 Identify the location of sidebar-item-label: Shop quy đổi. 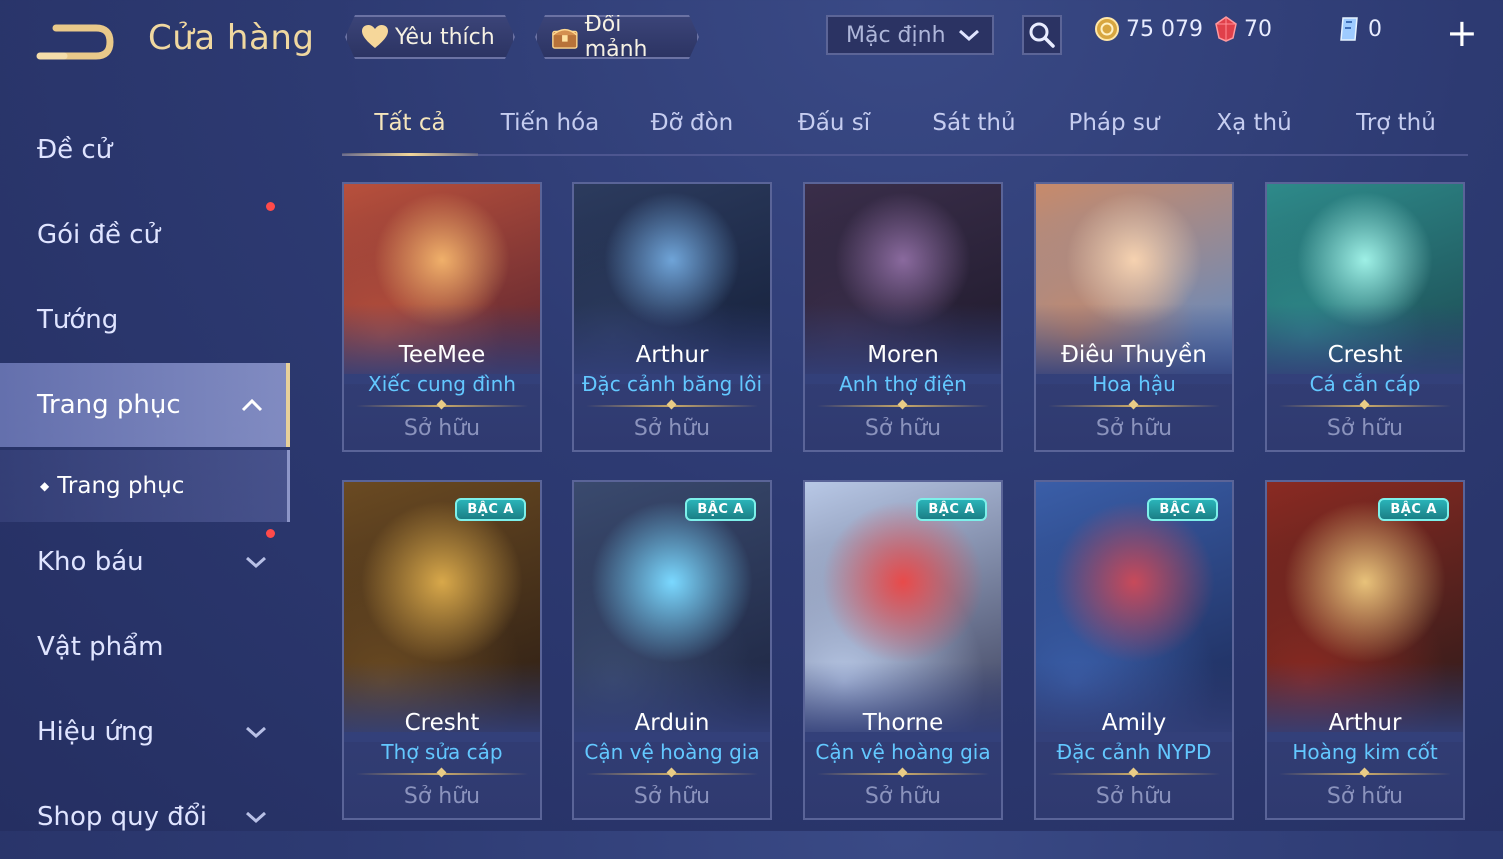
(122, 817).